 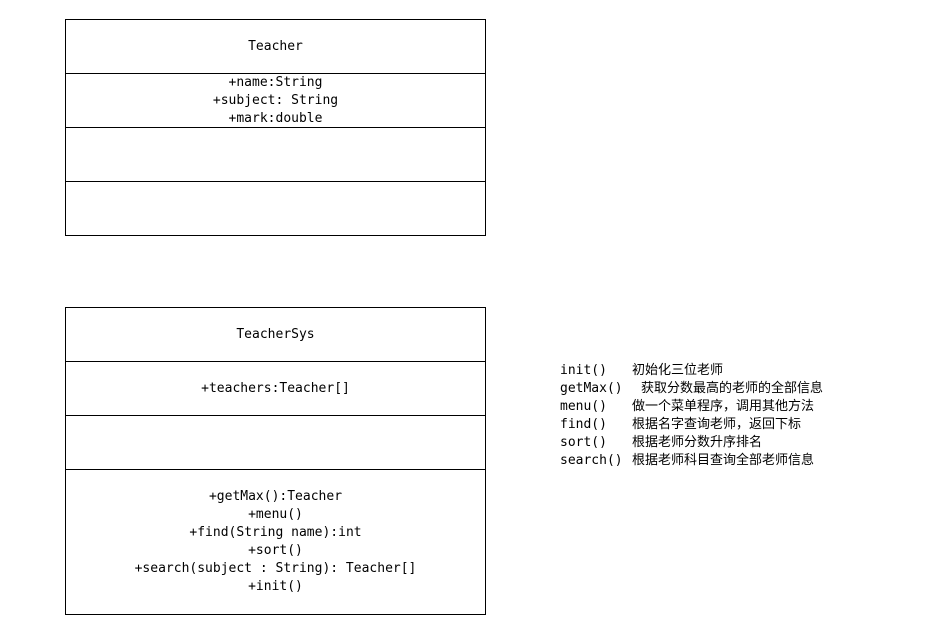 I want to click on operation: +getMax():Teacher, so click(x=275, y=496).